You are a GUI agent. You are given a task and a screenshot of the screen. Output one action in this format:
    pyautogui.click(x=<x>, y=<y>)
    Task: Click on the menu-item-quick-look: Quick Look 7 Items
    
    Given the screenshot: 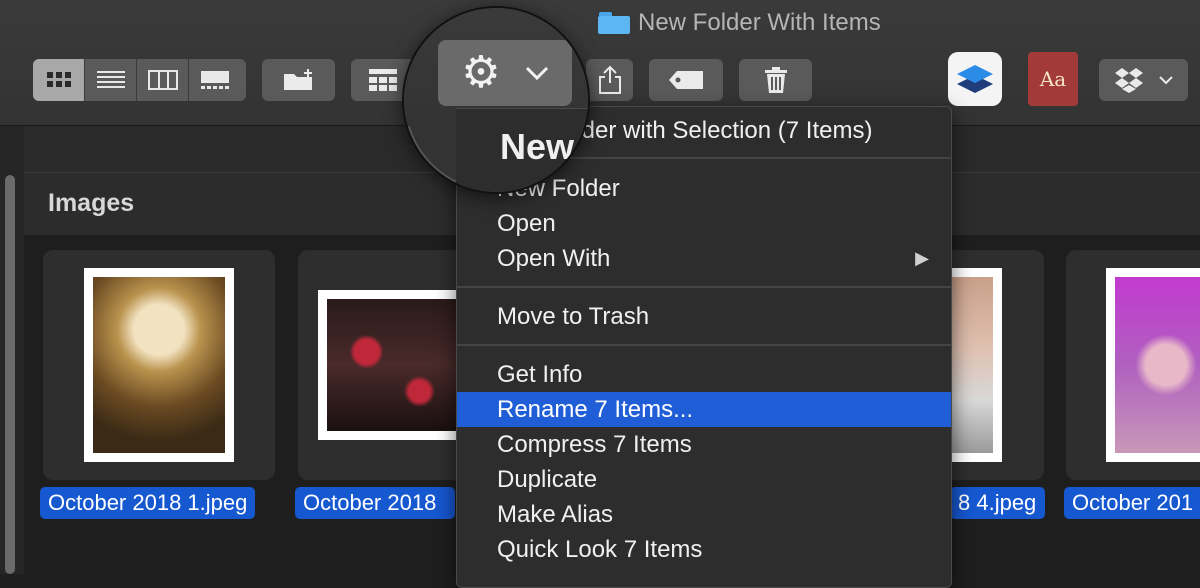 What is the action you would take?
    pyautogui.click(x=704, y=549)
    